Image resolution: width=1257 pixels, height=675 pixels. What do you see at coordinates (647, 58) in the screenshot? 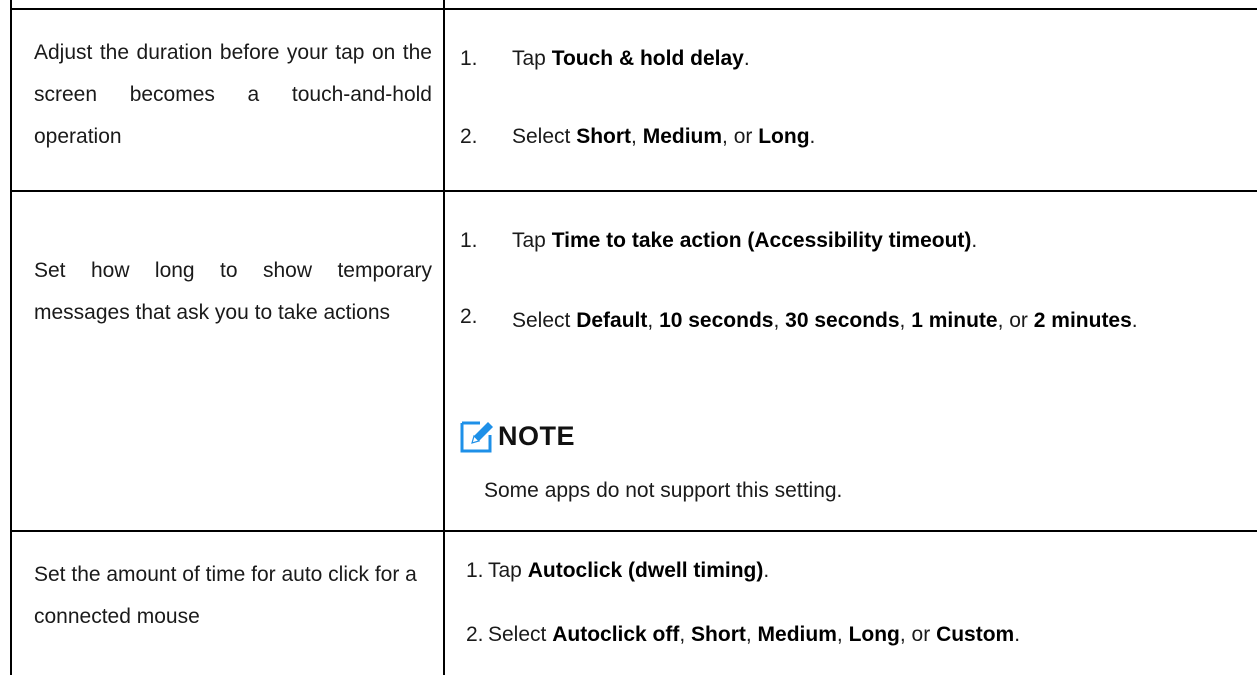
I see `ui-term: Touch & hold delay` at bounding box center [647, 58].